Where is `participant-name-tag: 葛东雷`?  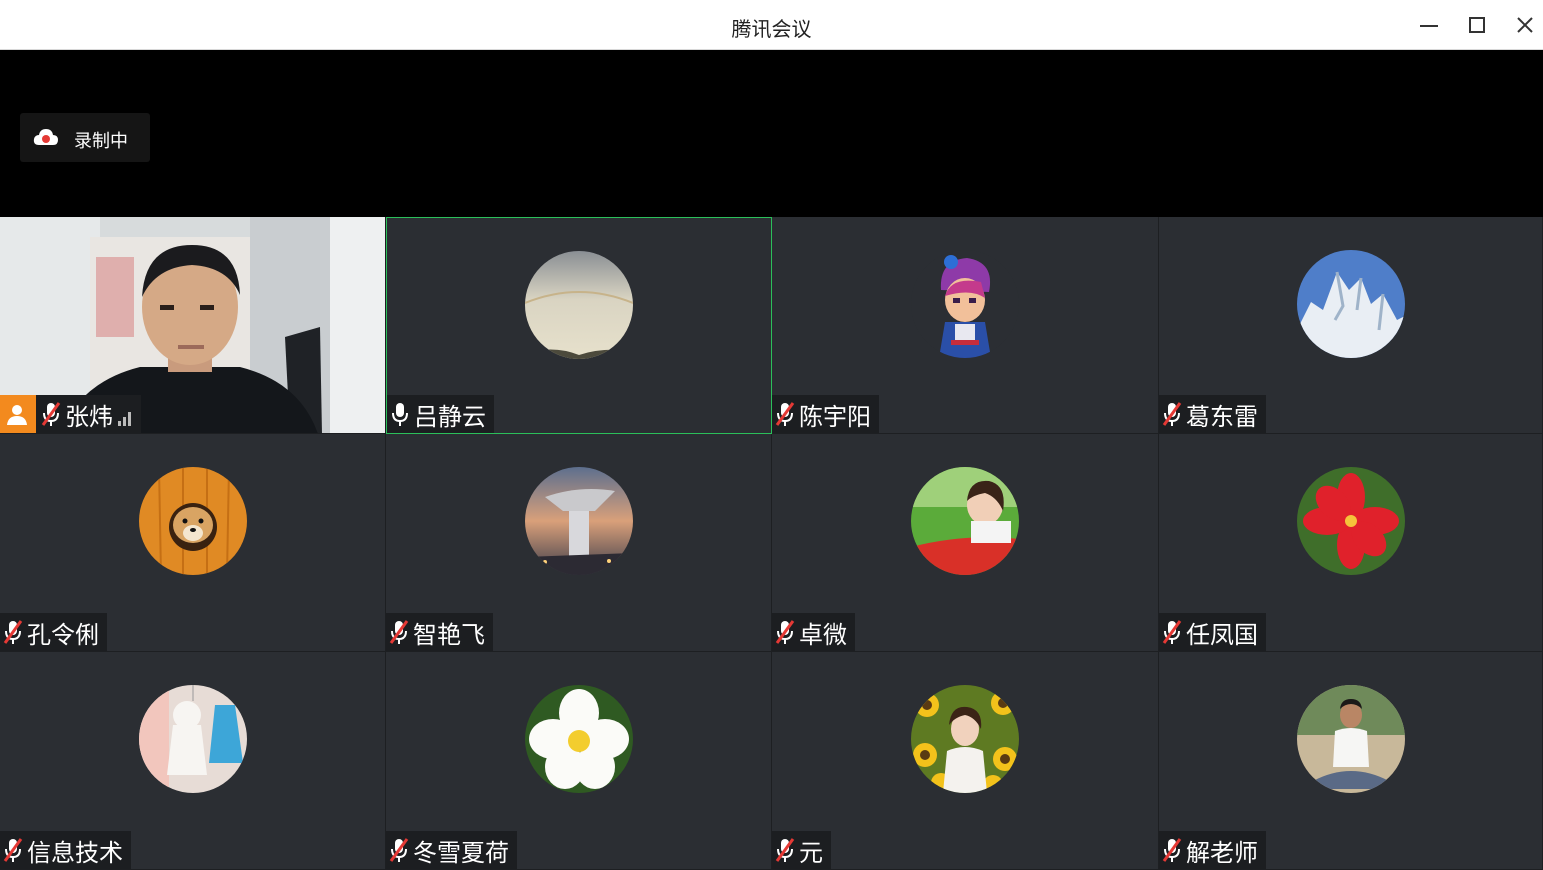
participant-name-tag: 葛东雷 is located at coordinates (1212, 414).